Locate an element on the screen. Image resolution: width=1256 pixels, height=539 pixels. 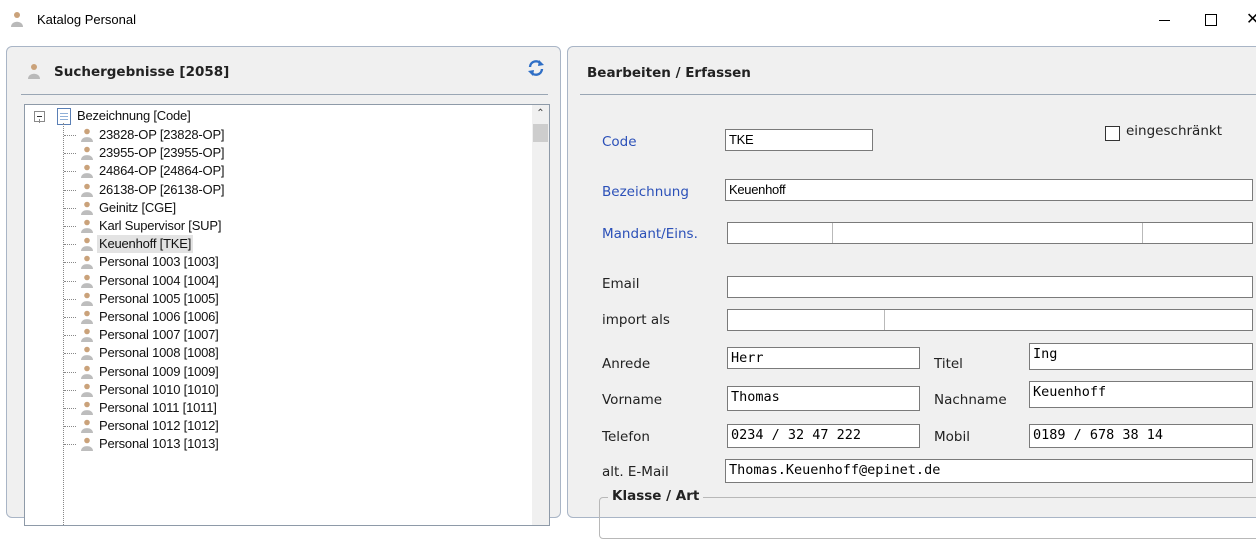
tree-item: 24864-OP [24864-OP] is located at coordinates (275, 171).